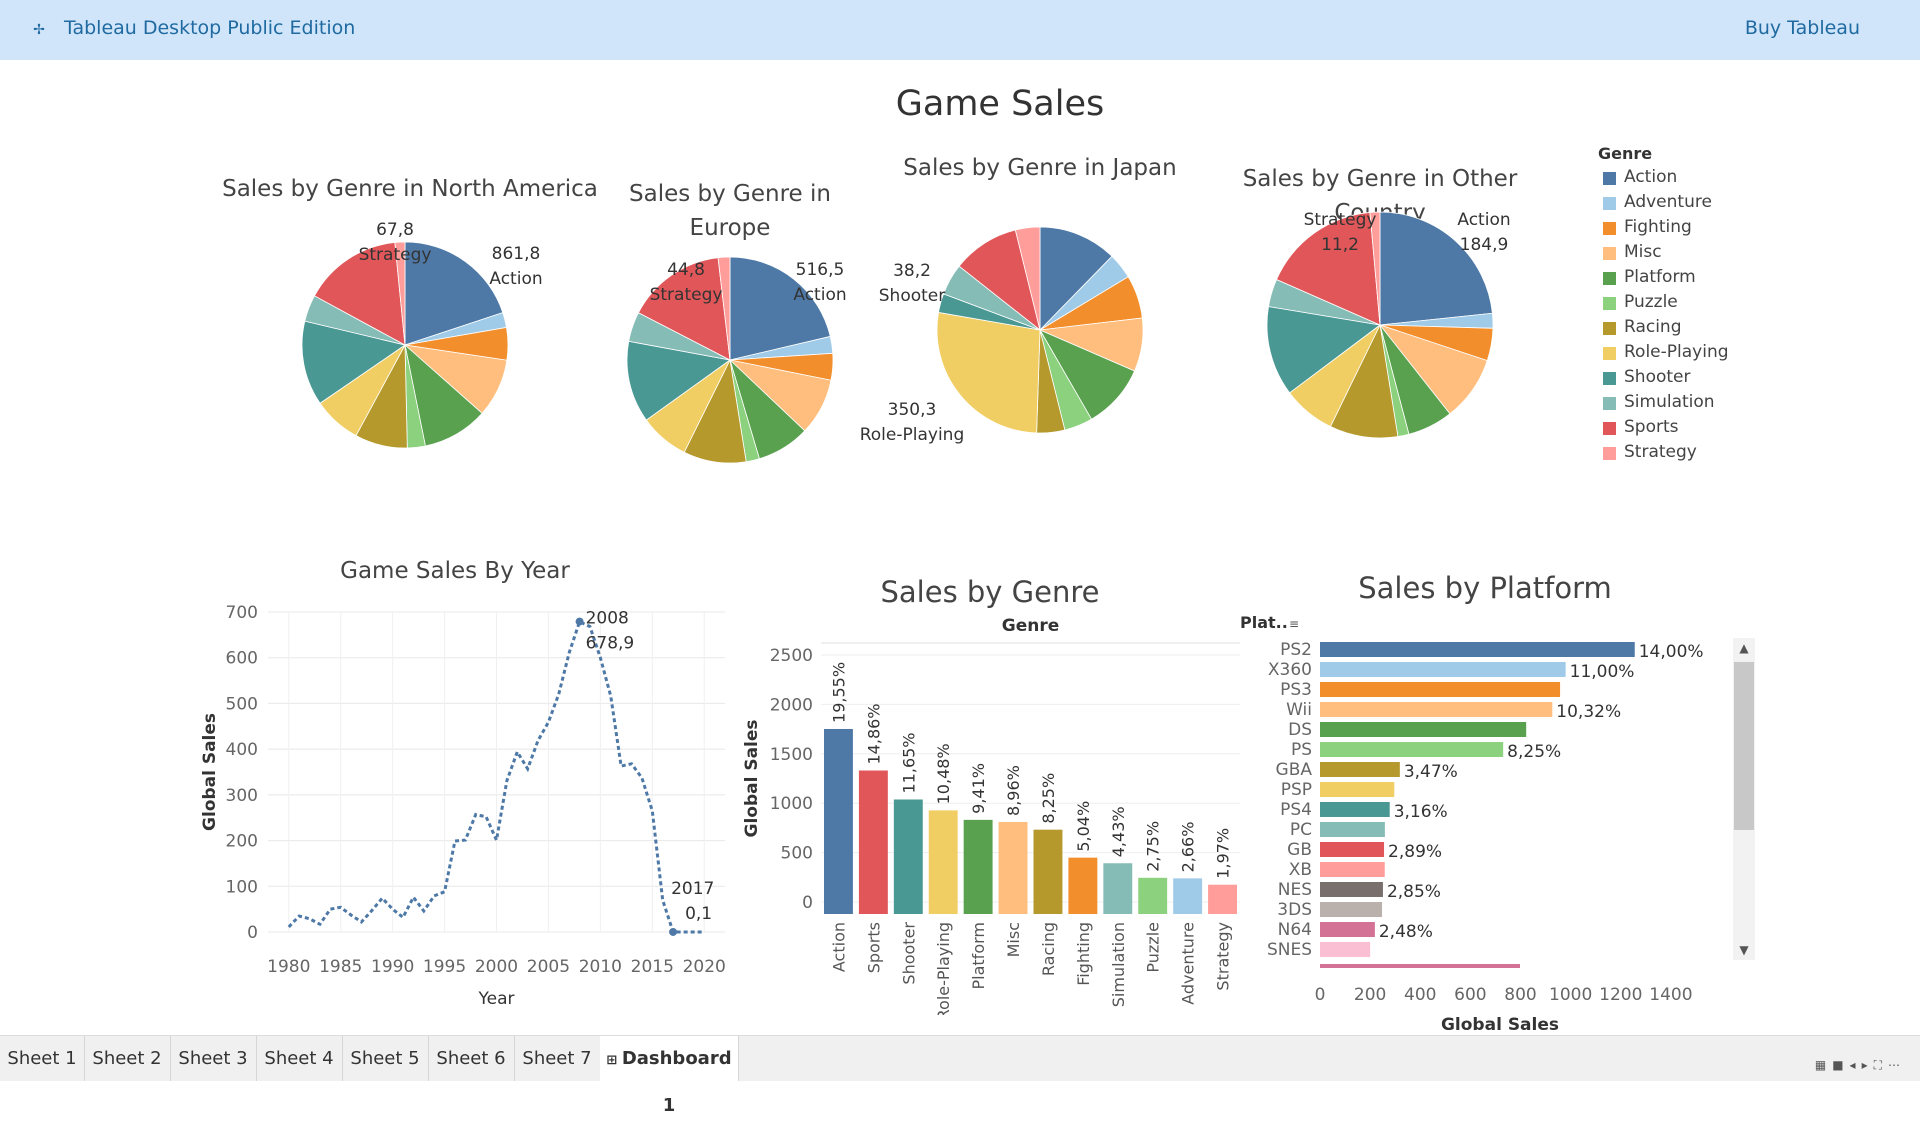 The height and width of the screenshot is (1128, 1920). Describe the element at coordinates (1013, 790) in the screenshot. I see `bar-pct-label: 8,96%` at that location.